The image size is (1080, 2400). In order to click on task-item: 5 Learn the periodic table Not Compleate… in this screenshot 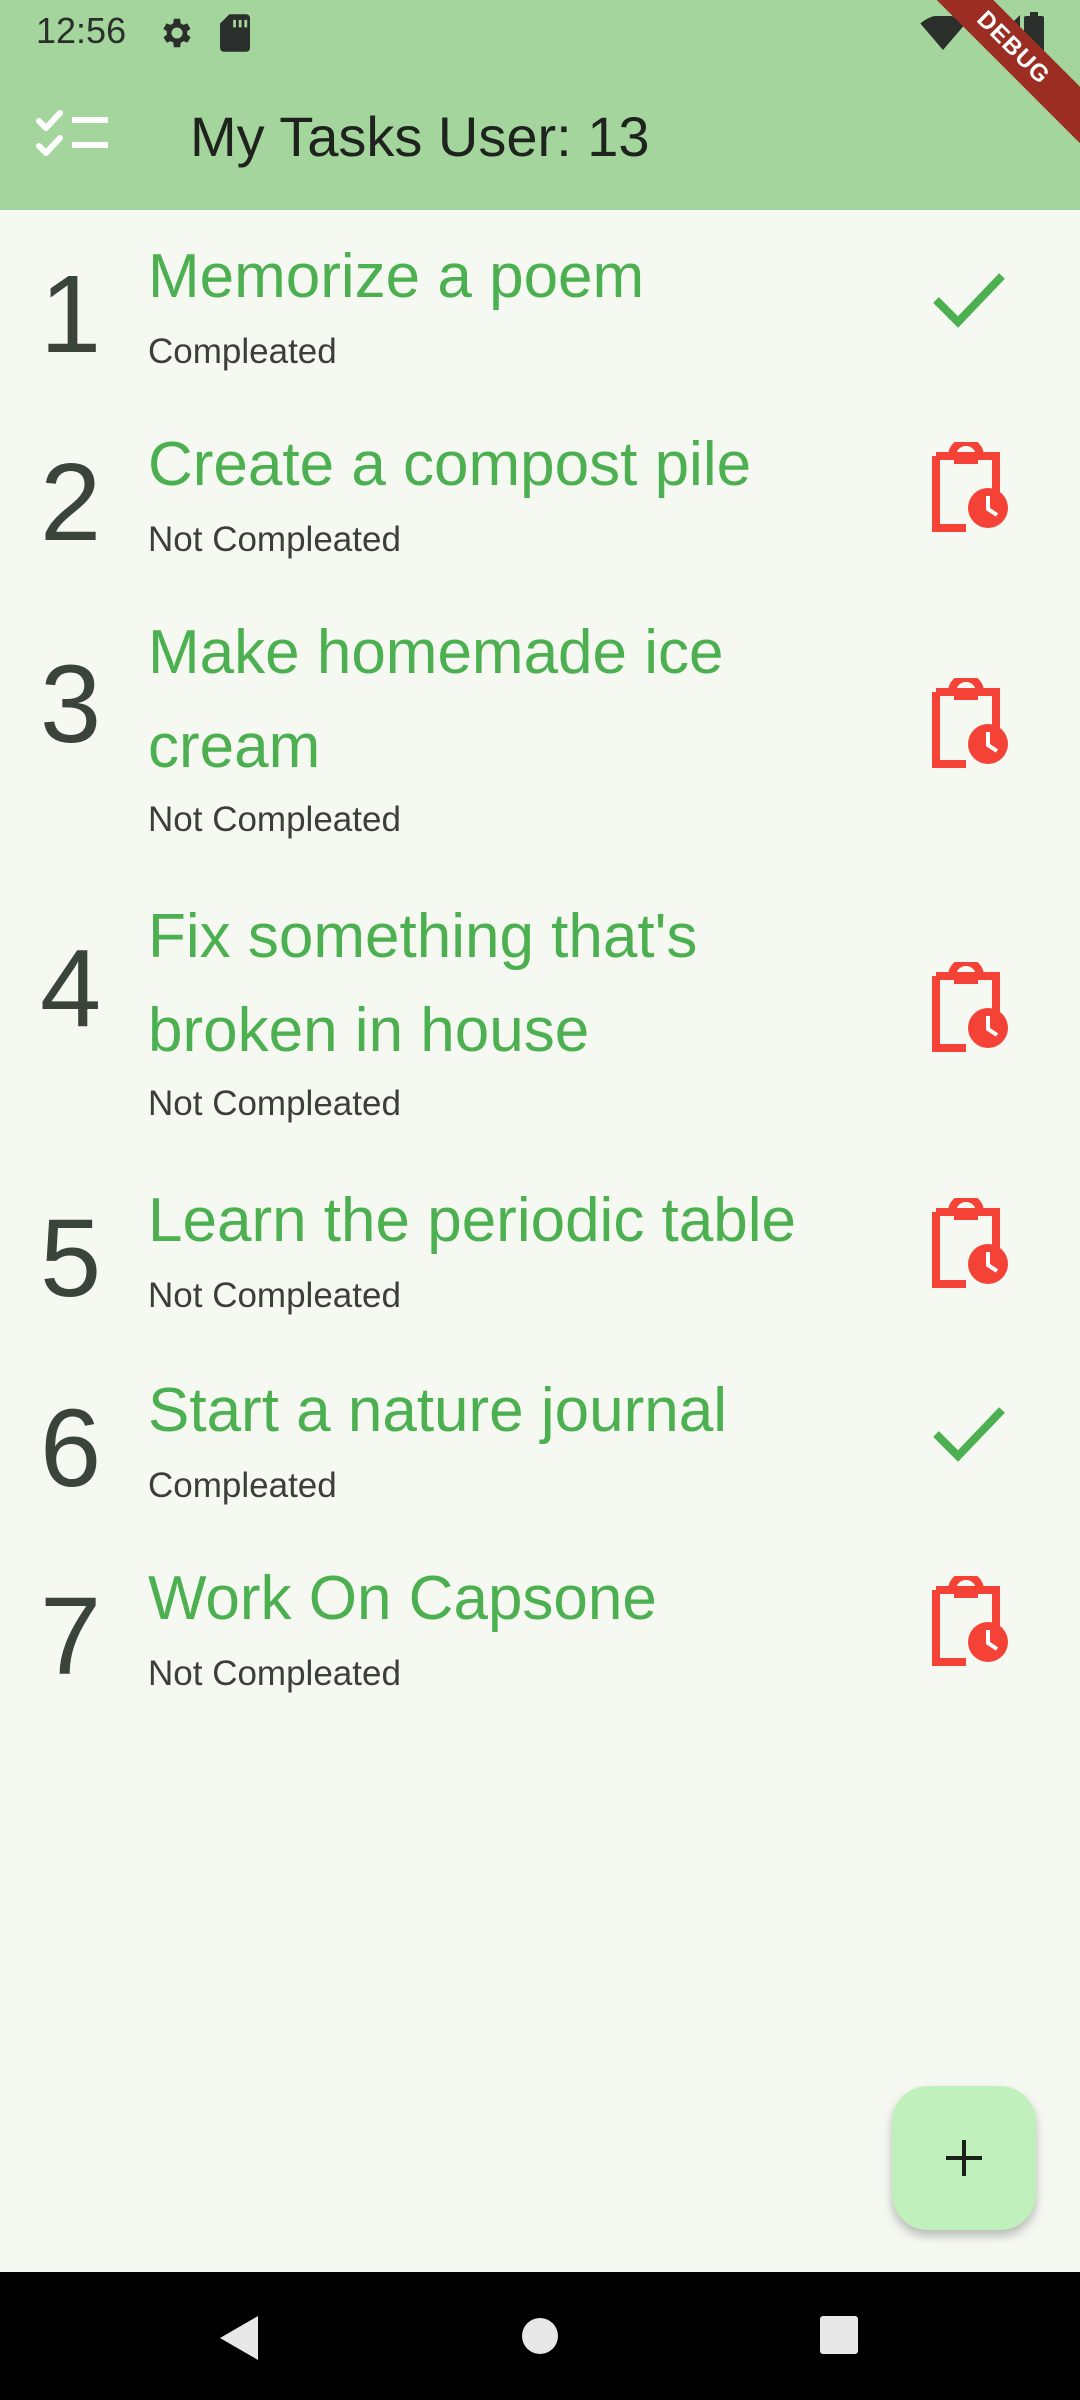, I will do `click(540, 1249)`.